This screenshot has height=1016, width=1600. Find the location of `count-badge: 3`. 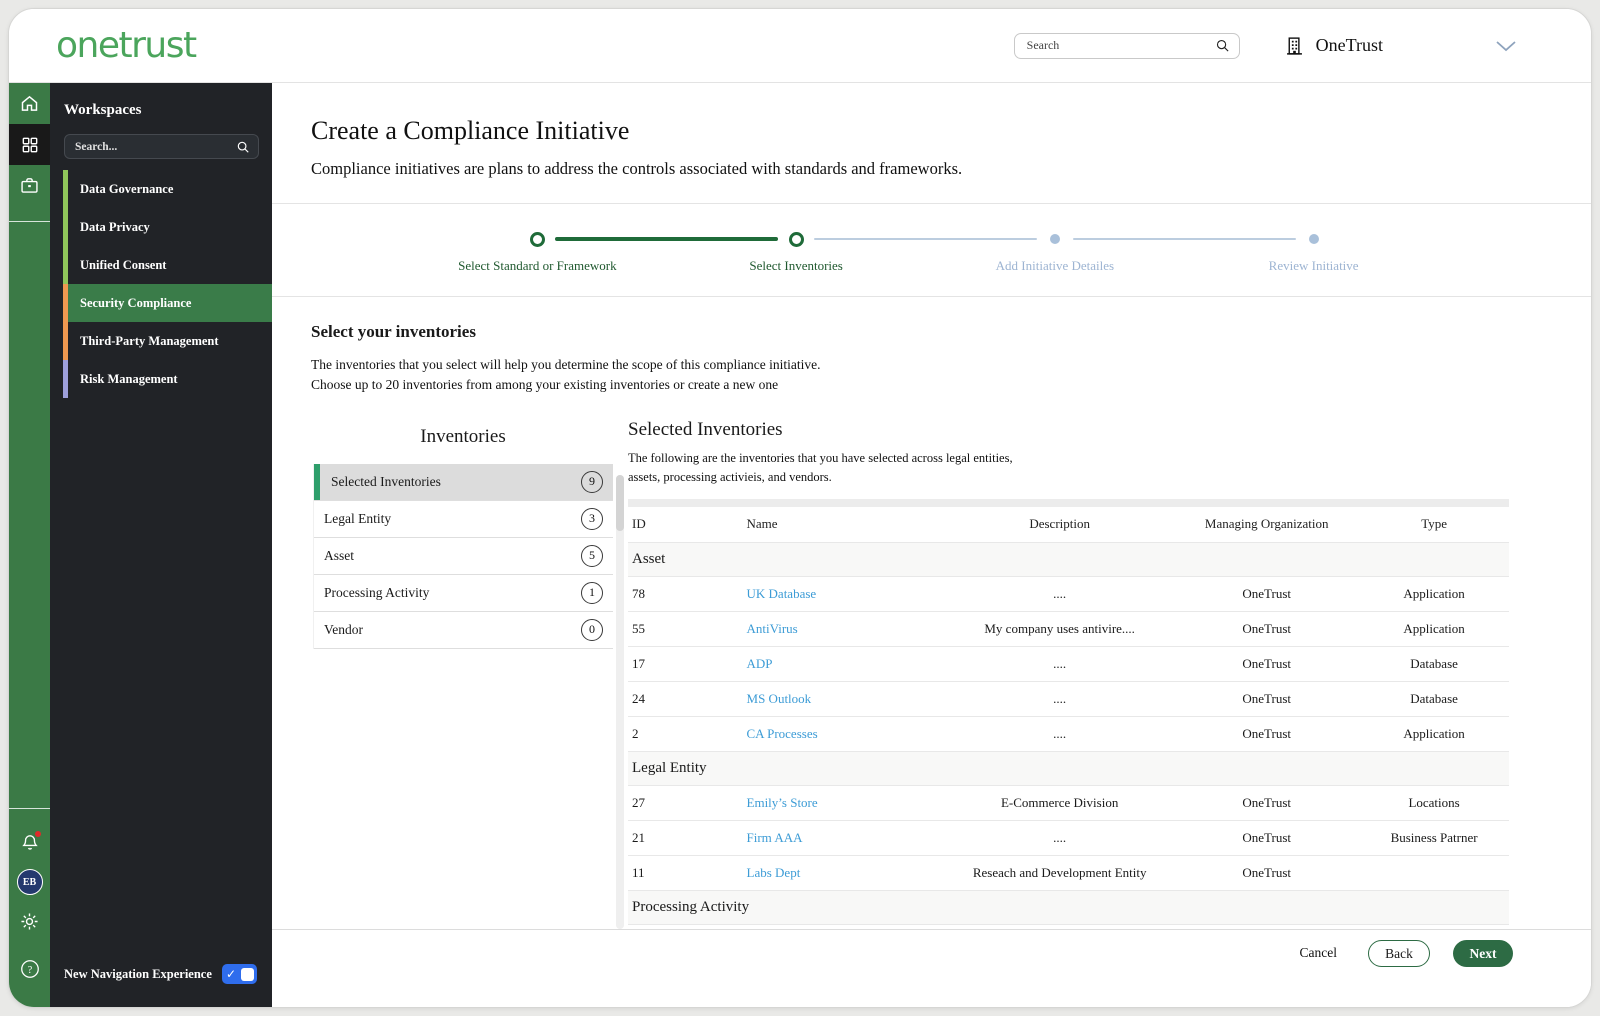

count-badge: 3 is located at coordinates (592, 518).